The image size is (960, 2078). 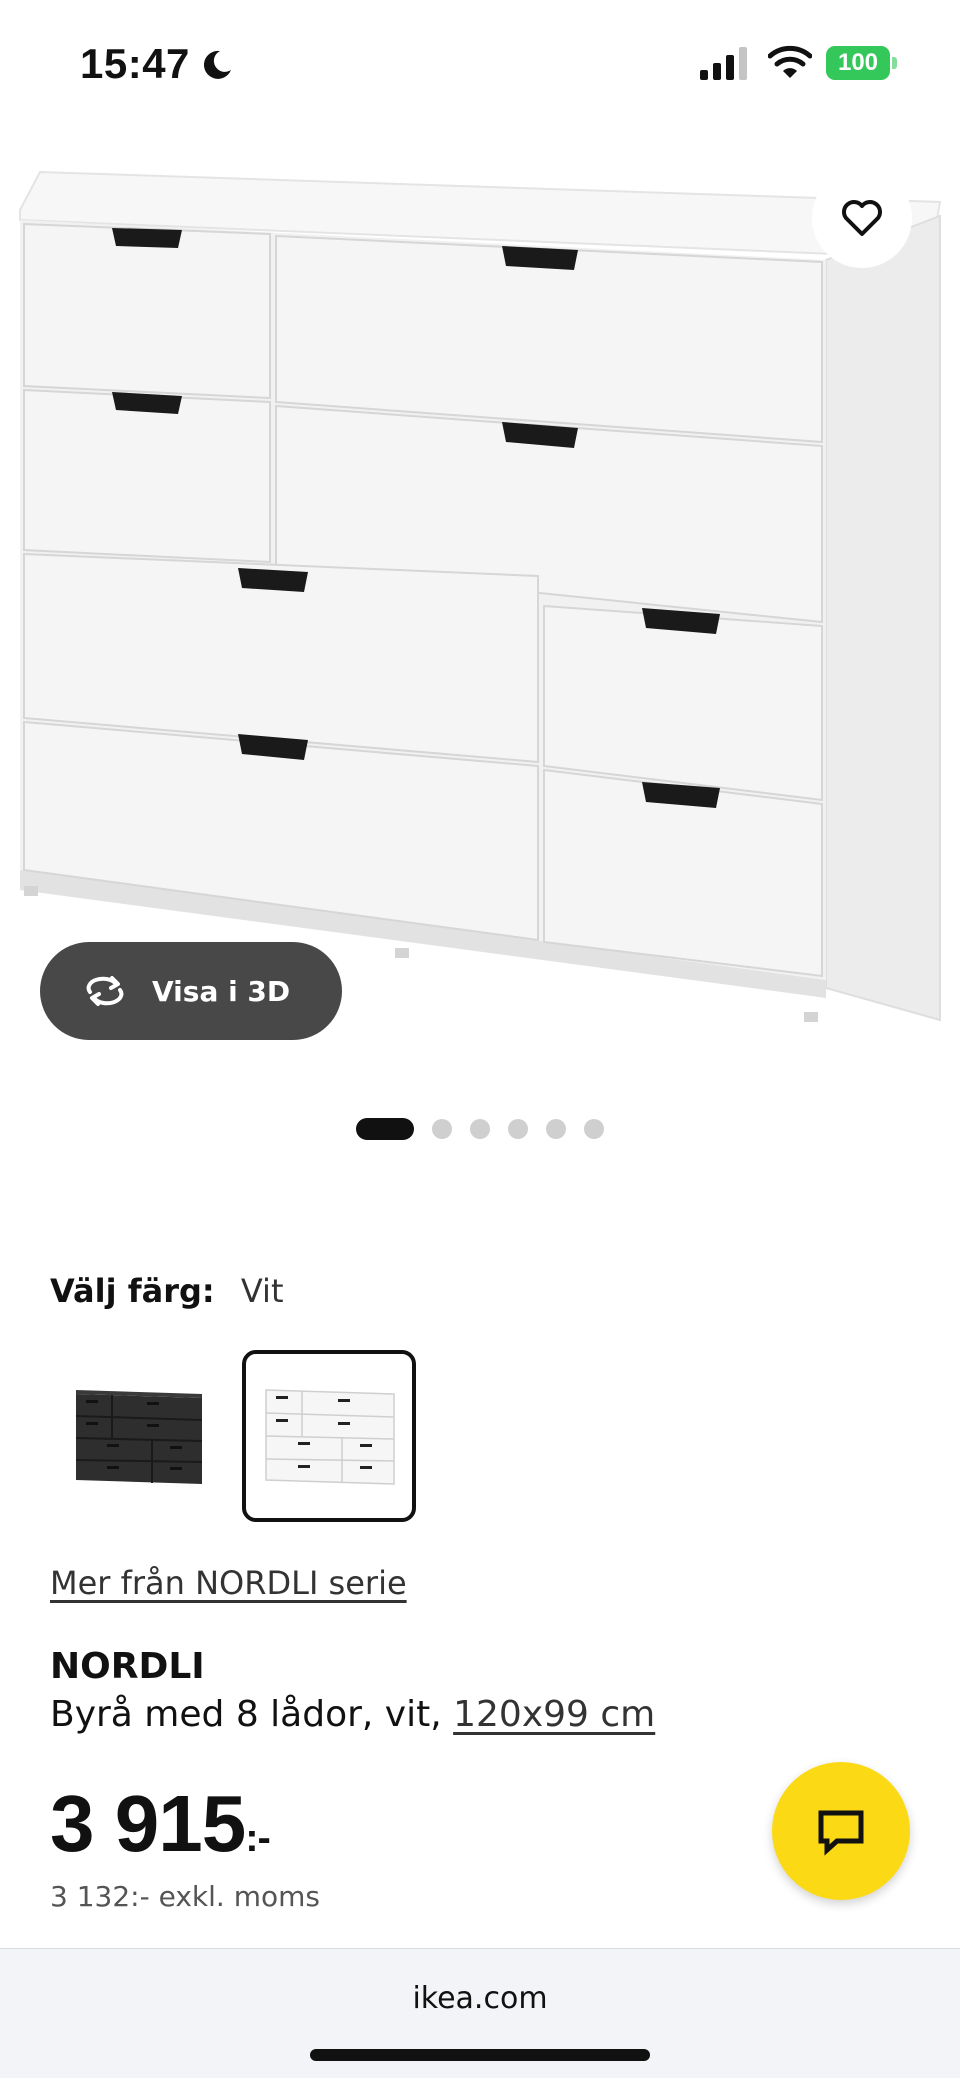 What do you see at coordinates (262, 1291) in the screenshot?
I see `color-value: Vit` at bounding box center [262, 1291].